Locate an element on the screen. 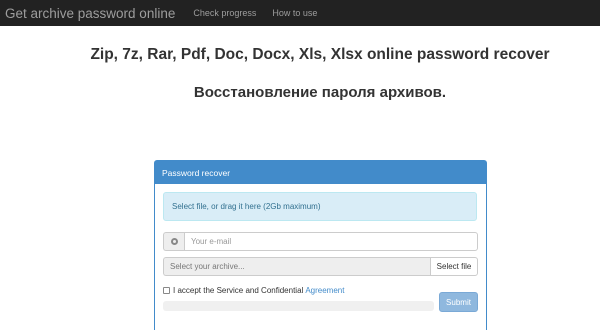 This screenshot has height=330, width=600. upload-progress-bar is located at coordinates (298, 306).